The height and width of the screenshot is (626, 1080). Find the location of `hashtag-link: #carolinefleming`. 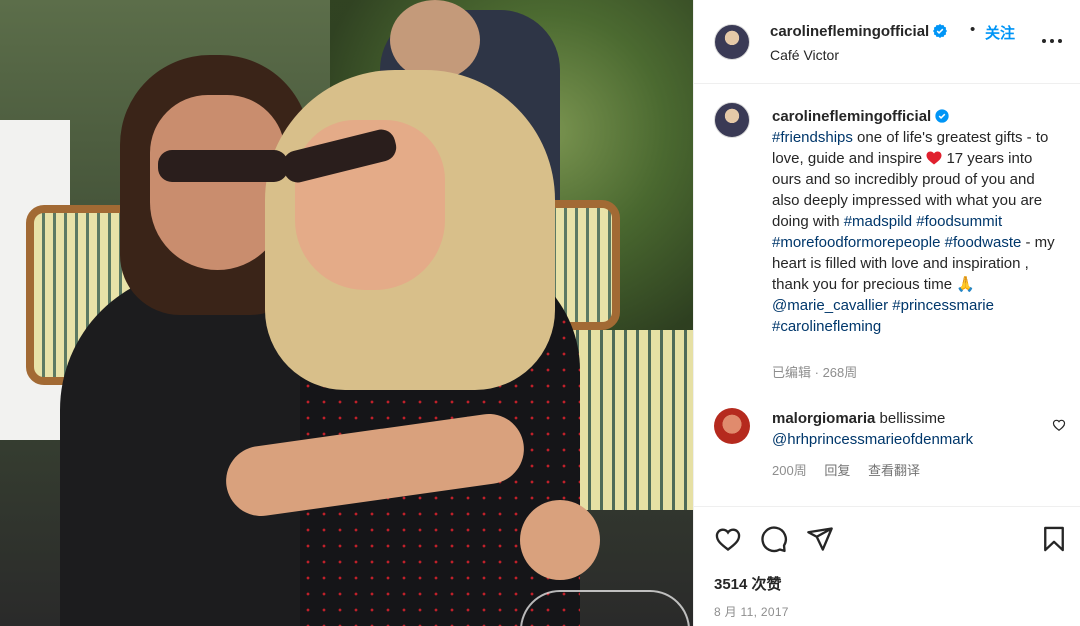

hashtag-link: #carolinefleming is located at coordinates (826, 326).